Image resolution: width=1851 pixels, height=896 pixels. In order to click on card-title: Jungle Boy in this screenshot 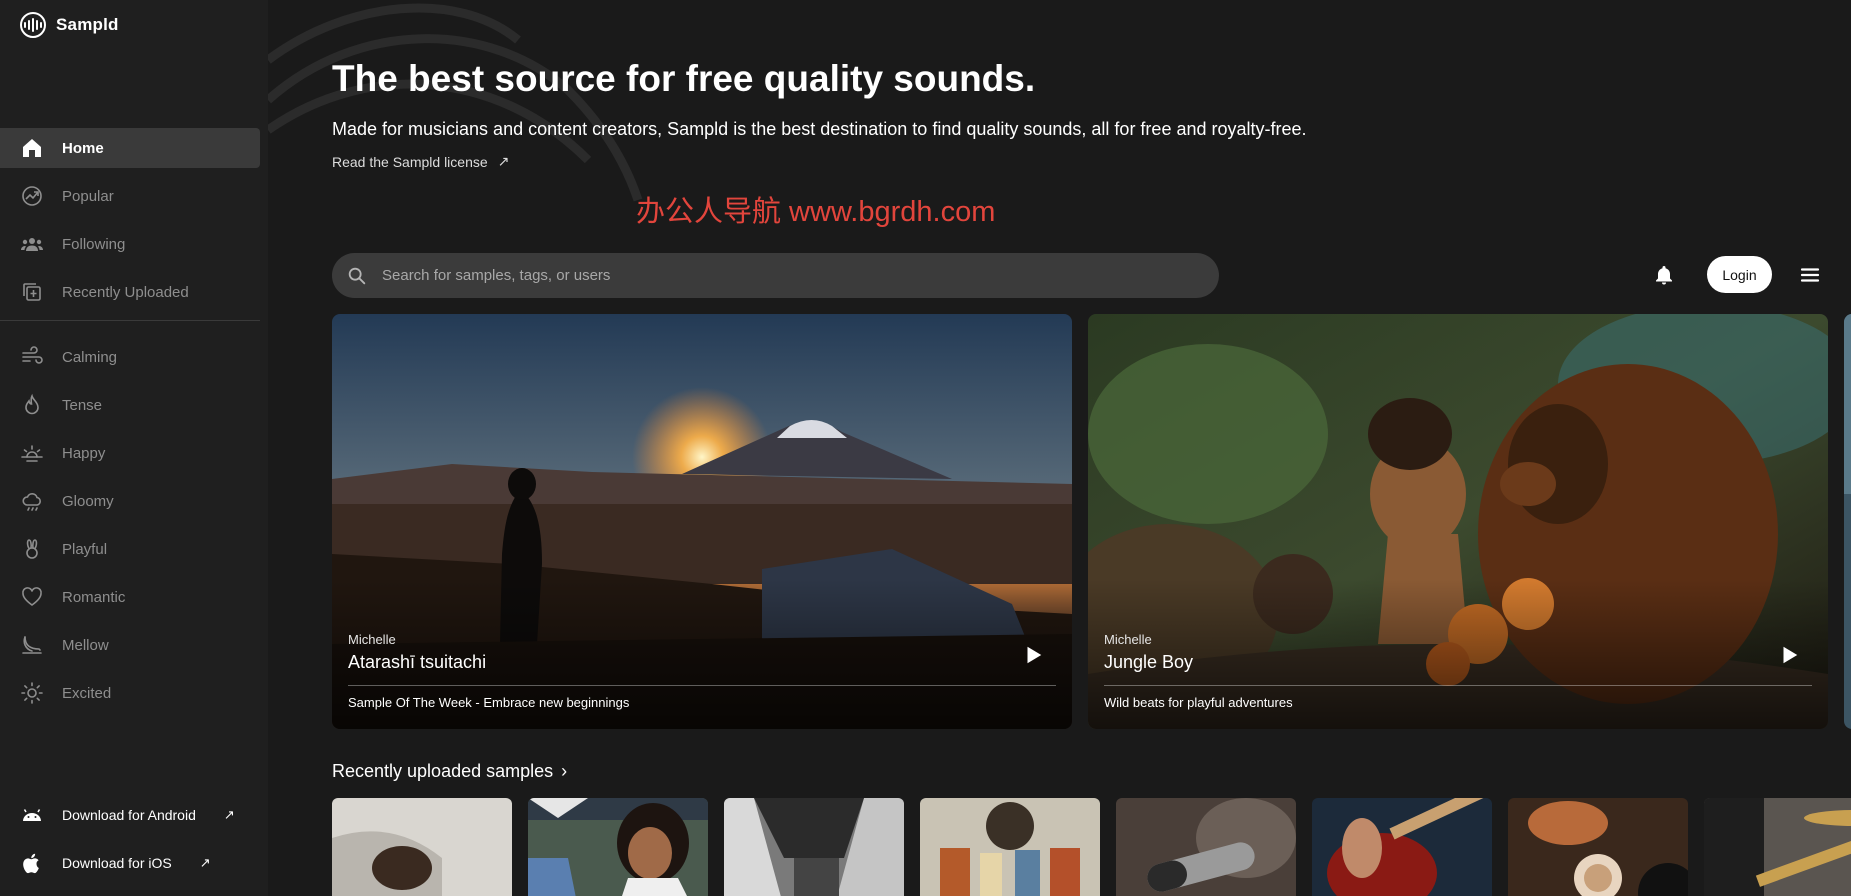, I will do `click(1149, 662)`.